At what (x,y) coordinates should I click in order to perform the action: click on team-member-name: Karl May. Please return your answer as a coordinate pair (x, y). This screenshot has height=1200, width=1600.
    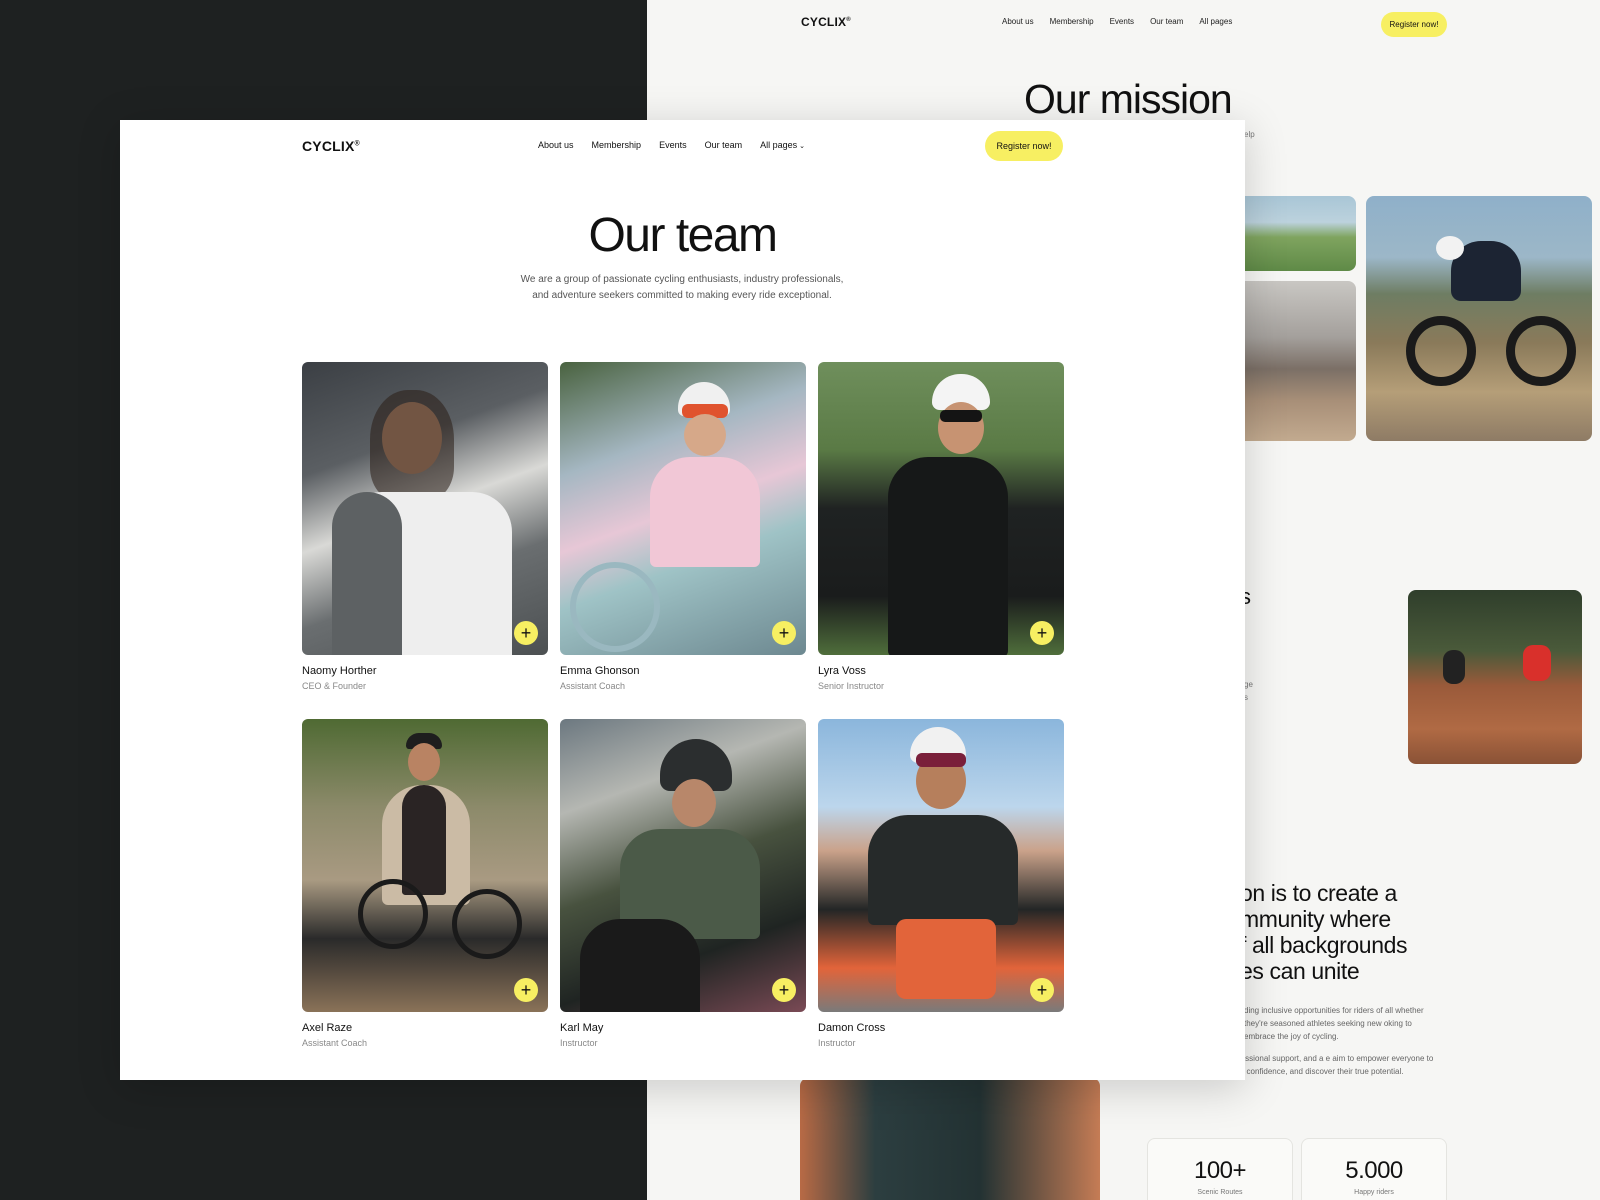
    Looking at the image, I should click on (582, 1028).